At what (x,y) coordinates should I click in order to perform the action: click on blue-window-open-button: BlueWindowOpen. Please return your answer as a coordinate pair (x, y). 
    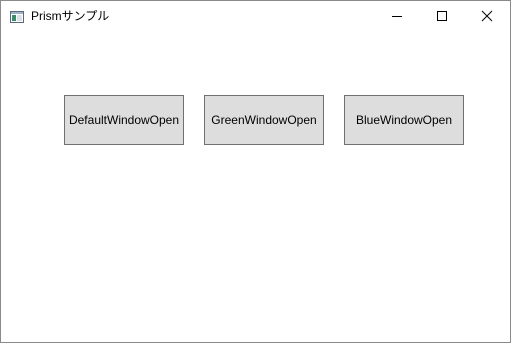
    Looking at the image, I should click on (404, 120).